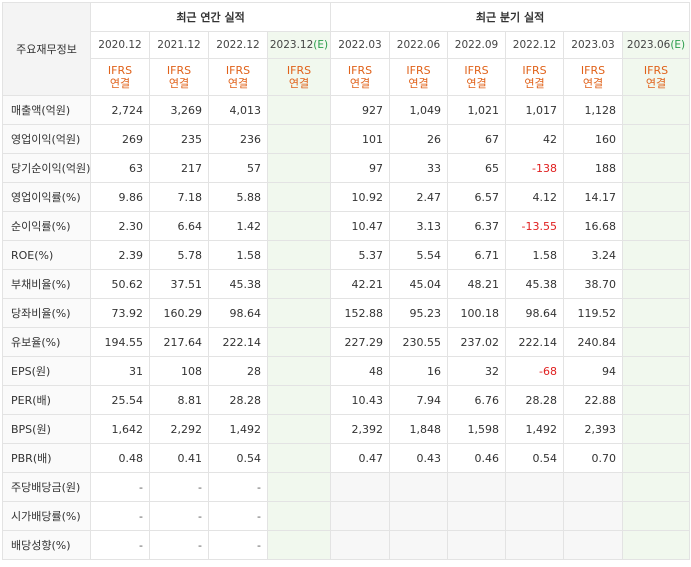 The width and height of the screenshot is (691, 567). What do you see at coordinates (360, 429) in the screenshot?
I see `quarter-value-cell: 2,392` at bounding box center [360, 429].